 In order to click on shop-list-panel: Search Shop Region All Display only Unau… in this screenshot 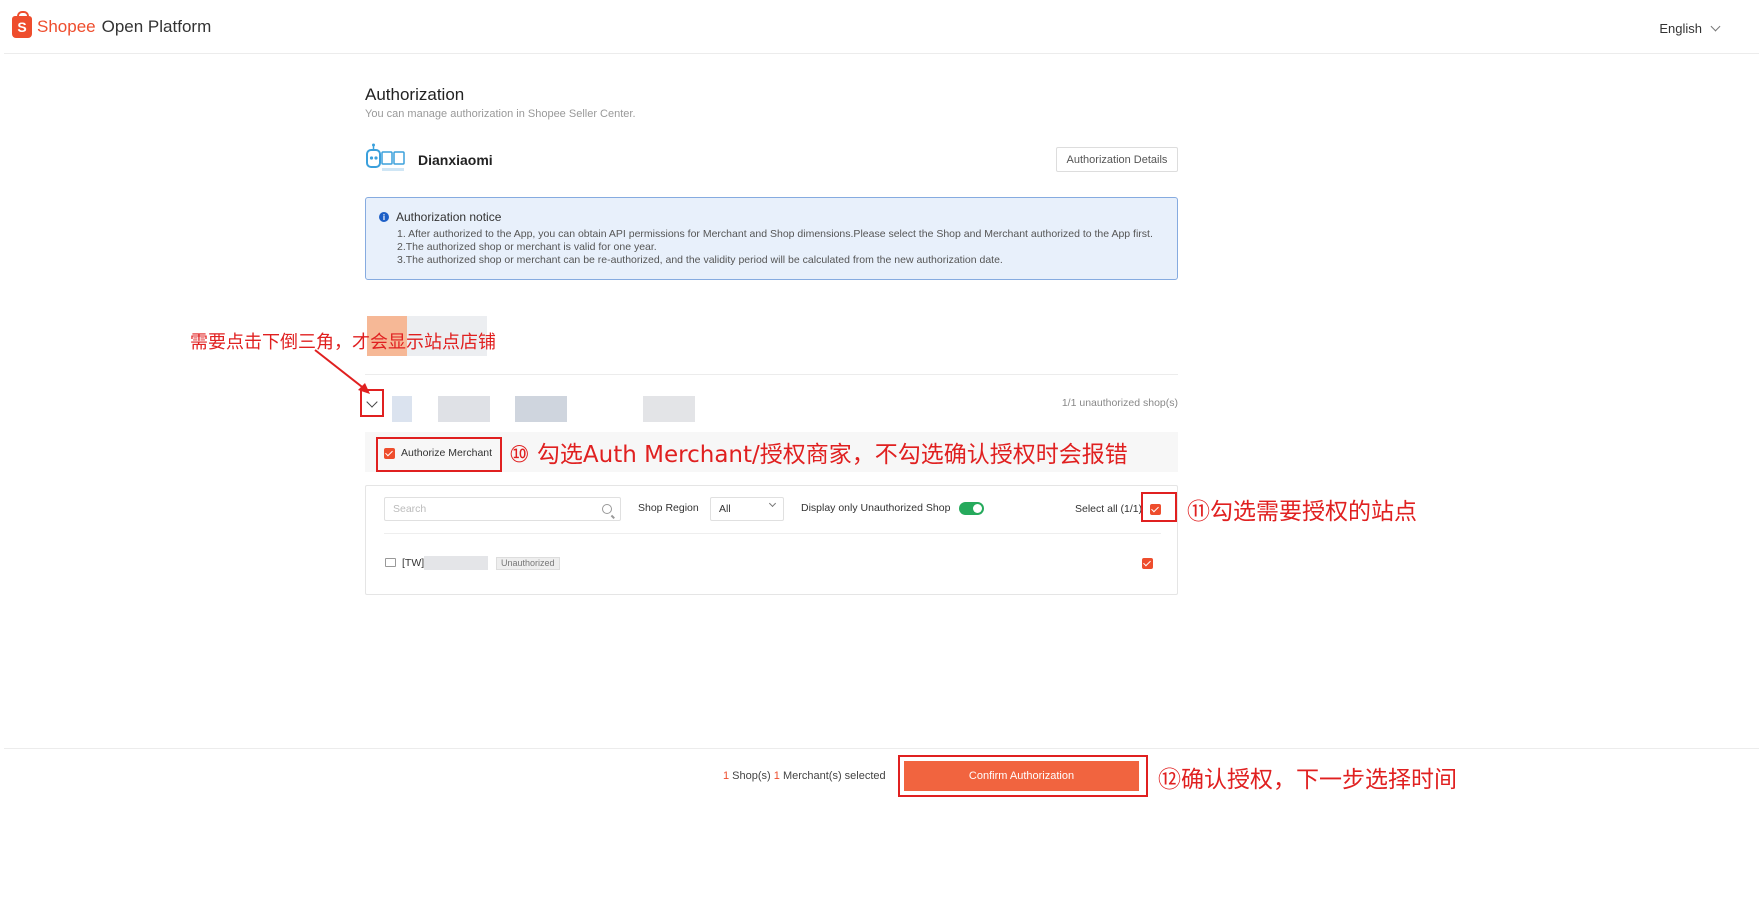, I will do `click(771, 540)`.